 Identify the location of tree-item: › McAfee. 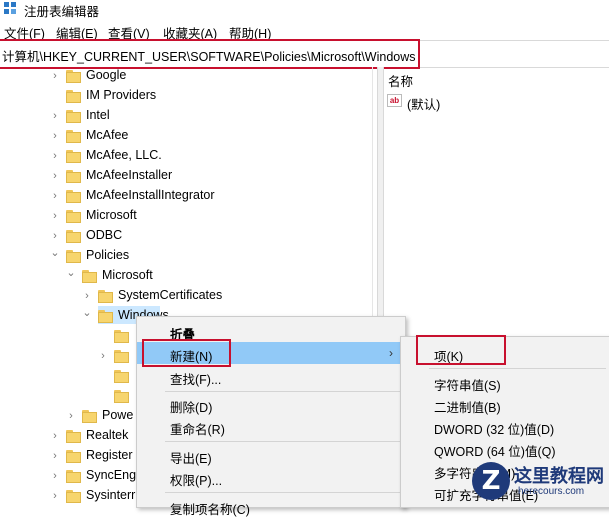
(213, 137).